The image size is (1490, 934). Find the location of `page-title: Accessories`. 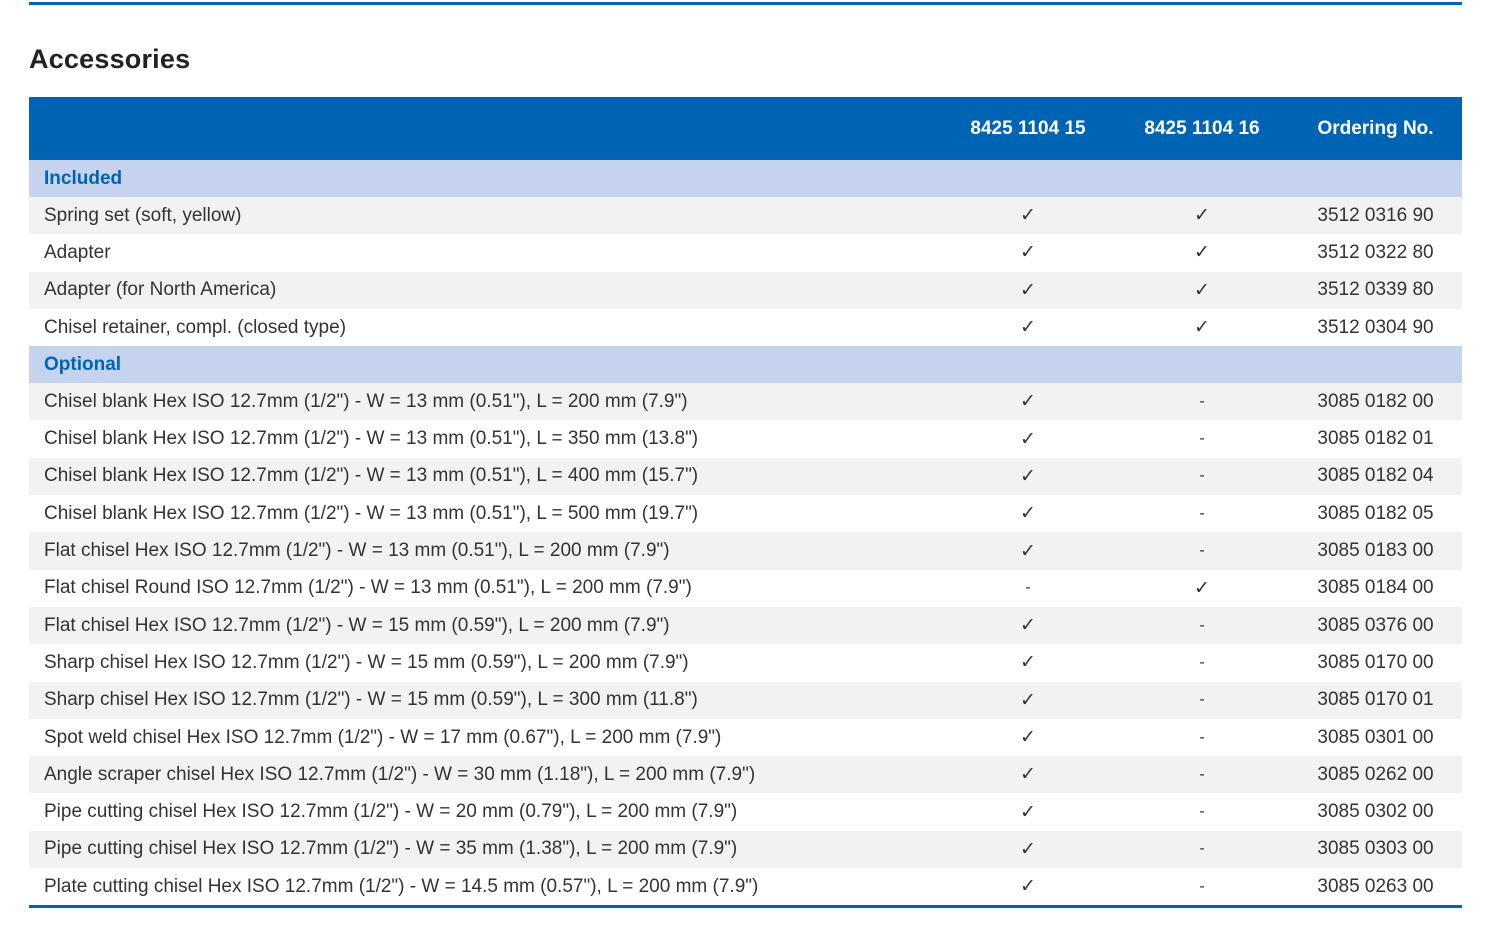

page-title: Accessories is located at coordinates (110, 59).